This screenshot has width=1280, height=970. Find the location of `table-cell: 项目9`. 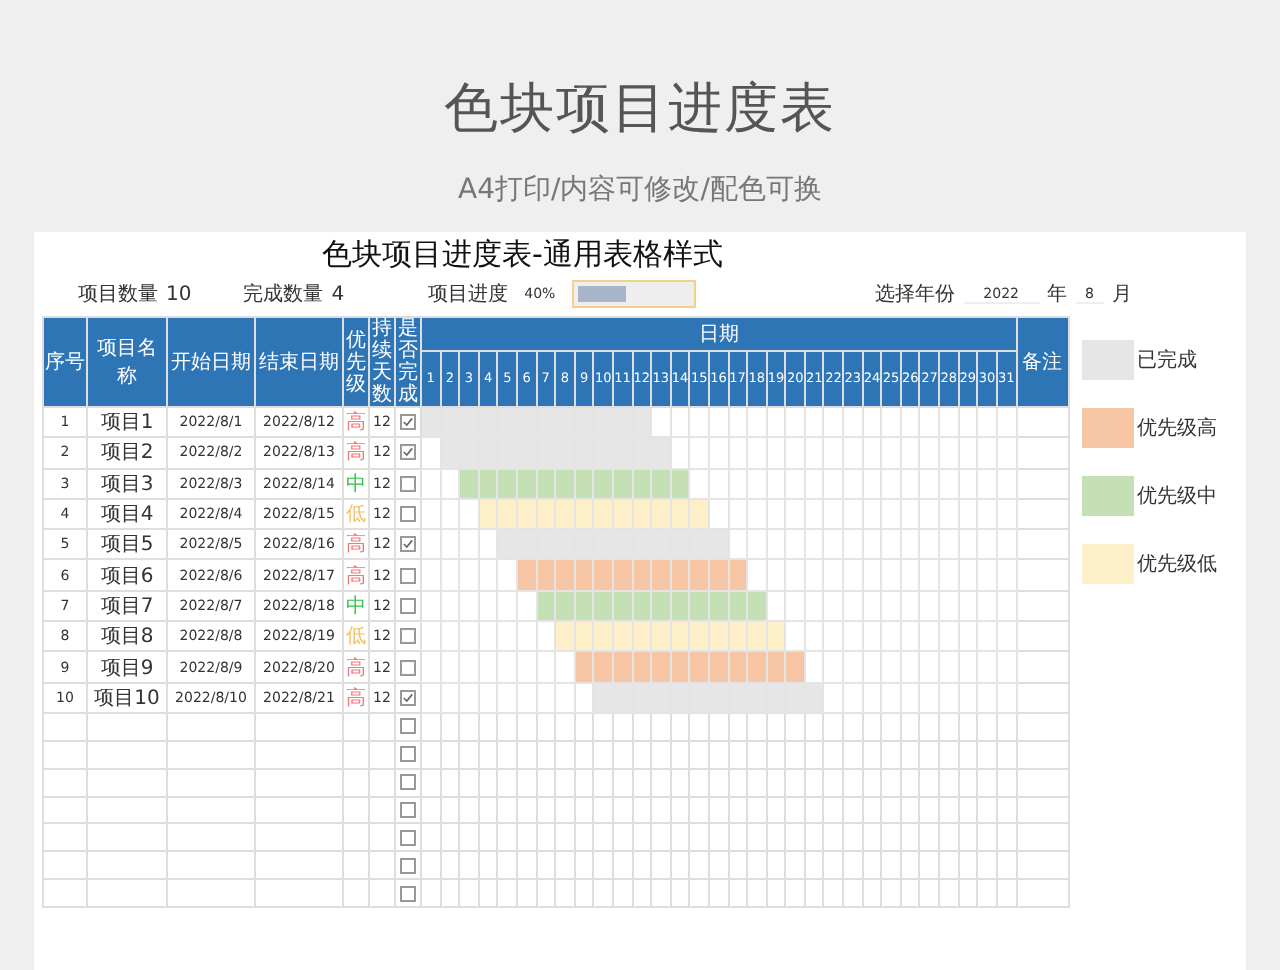

table-cell: 项目9 is located at coordinates (127, 667).